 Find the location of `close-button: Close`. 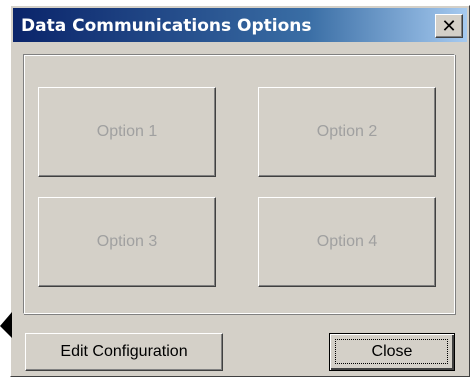

close-button: Close is located at coordinates (392, 352).